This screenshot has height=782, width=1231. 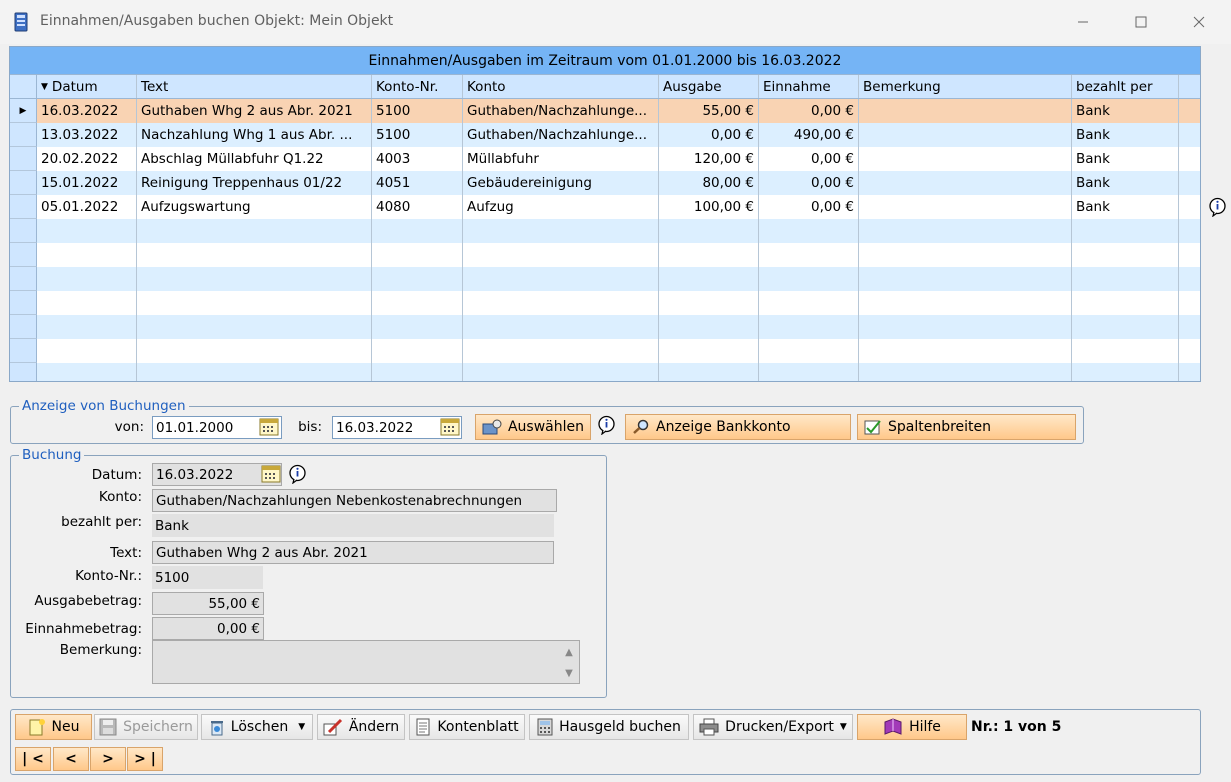 What do you see at coordinates (417, 159) in the screenshot?
I see `cell-konto-nr: 4003` at bounding box center [417, 159].